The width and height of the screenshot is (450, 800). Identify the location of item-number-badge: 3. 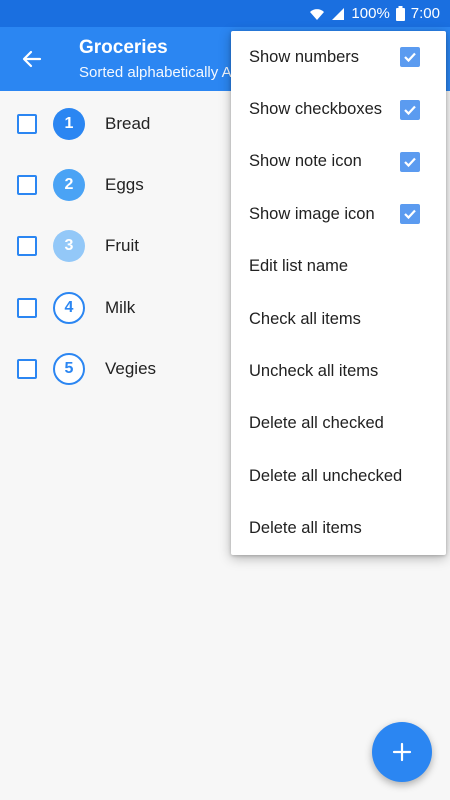
(69, 246).